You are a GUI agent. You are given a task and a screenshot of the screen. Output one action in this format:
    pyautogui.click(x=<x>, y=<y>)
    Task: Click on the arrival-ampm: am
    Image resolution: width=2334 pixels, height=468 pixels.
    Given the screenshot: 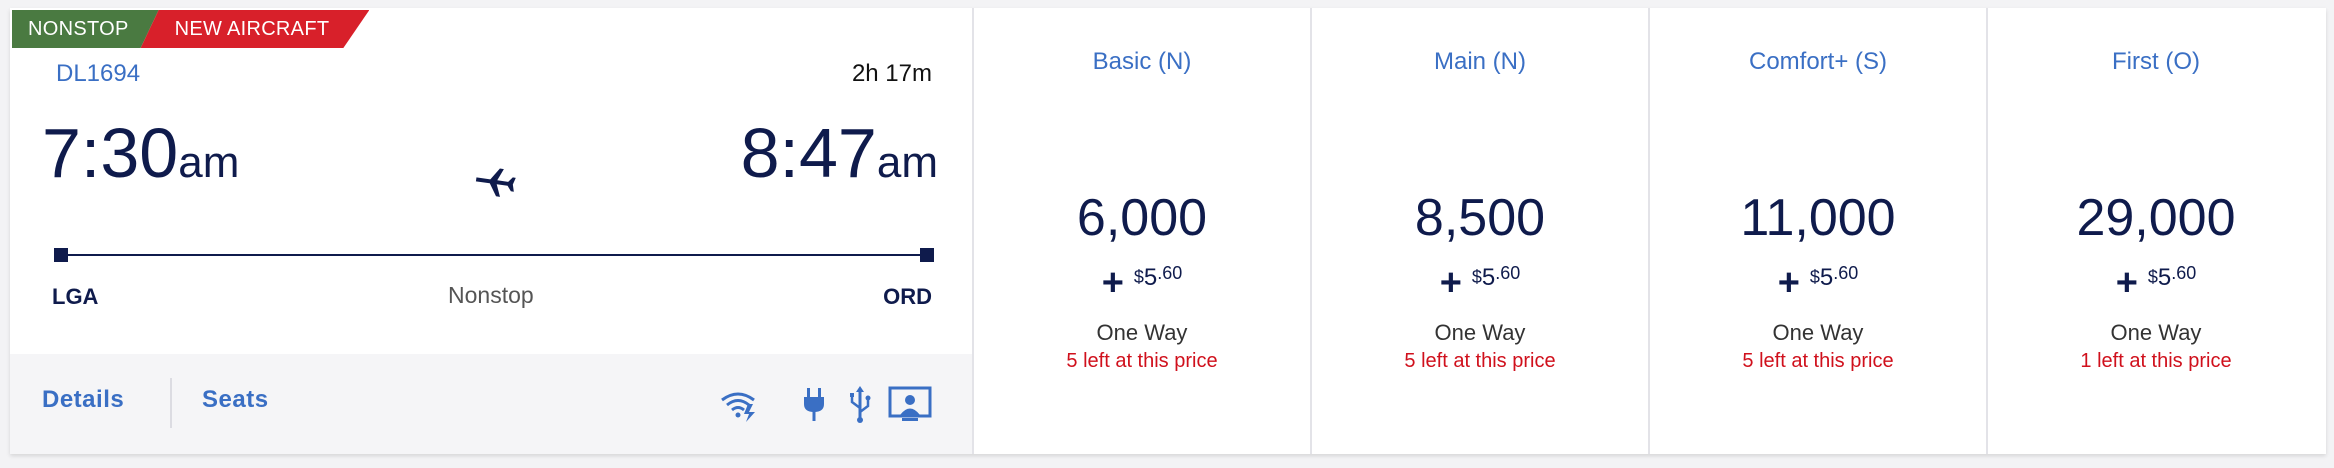 What is the action you would take?
    pyautogui.click(x=907, y=162)
    